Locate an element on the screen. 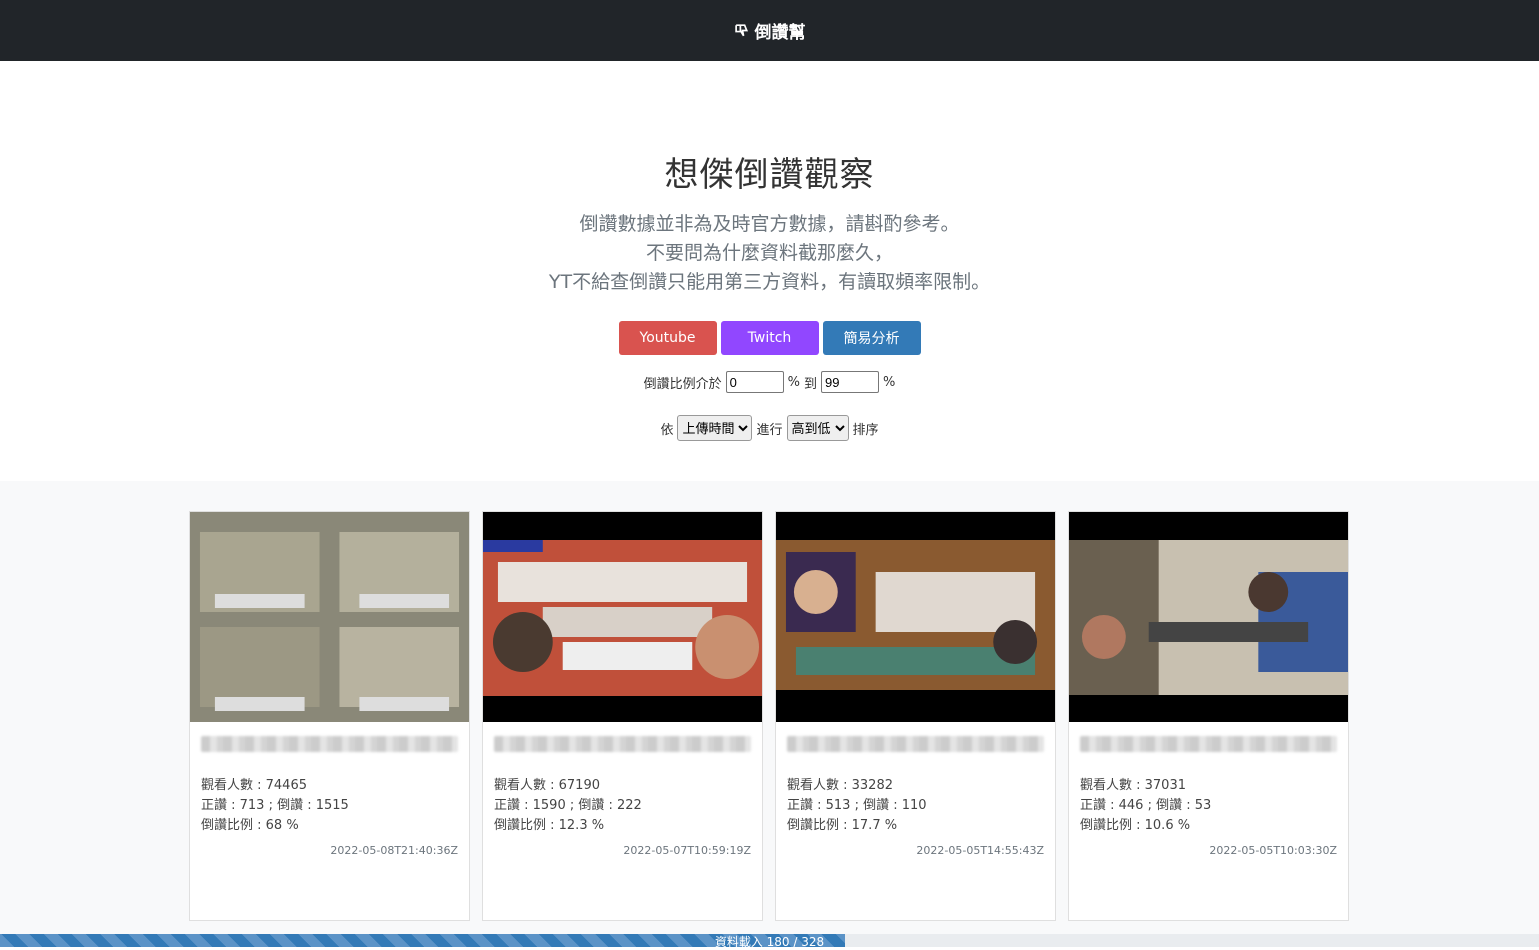 This screenshot has height=950, width=1539. dislike-ratio: 倒讚比例 : 10.6 % is located at coordinates (1135, 825).